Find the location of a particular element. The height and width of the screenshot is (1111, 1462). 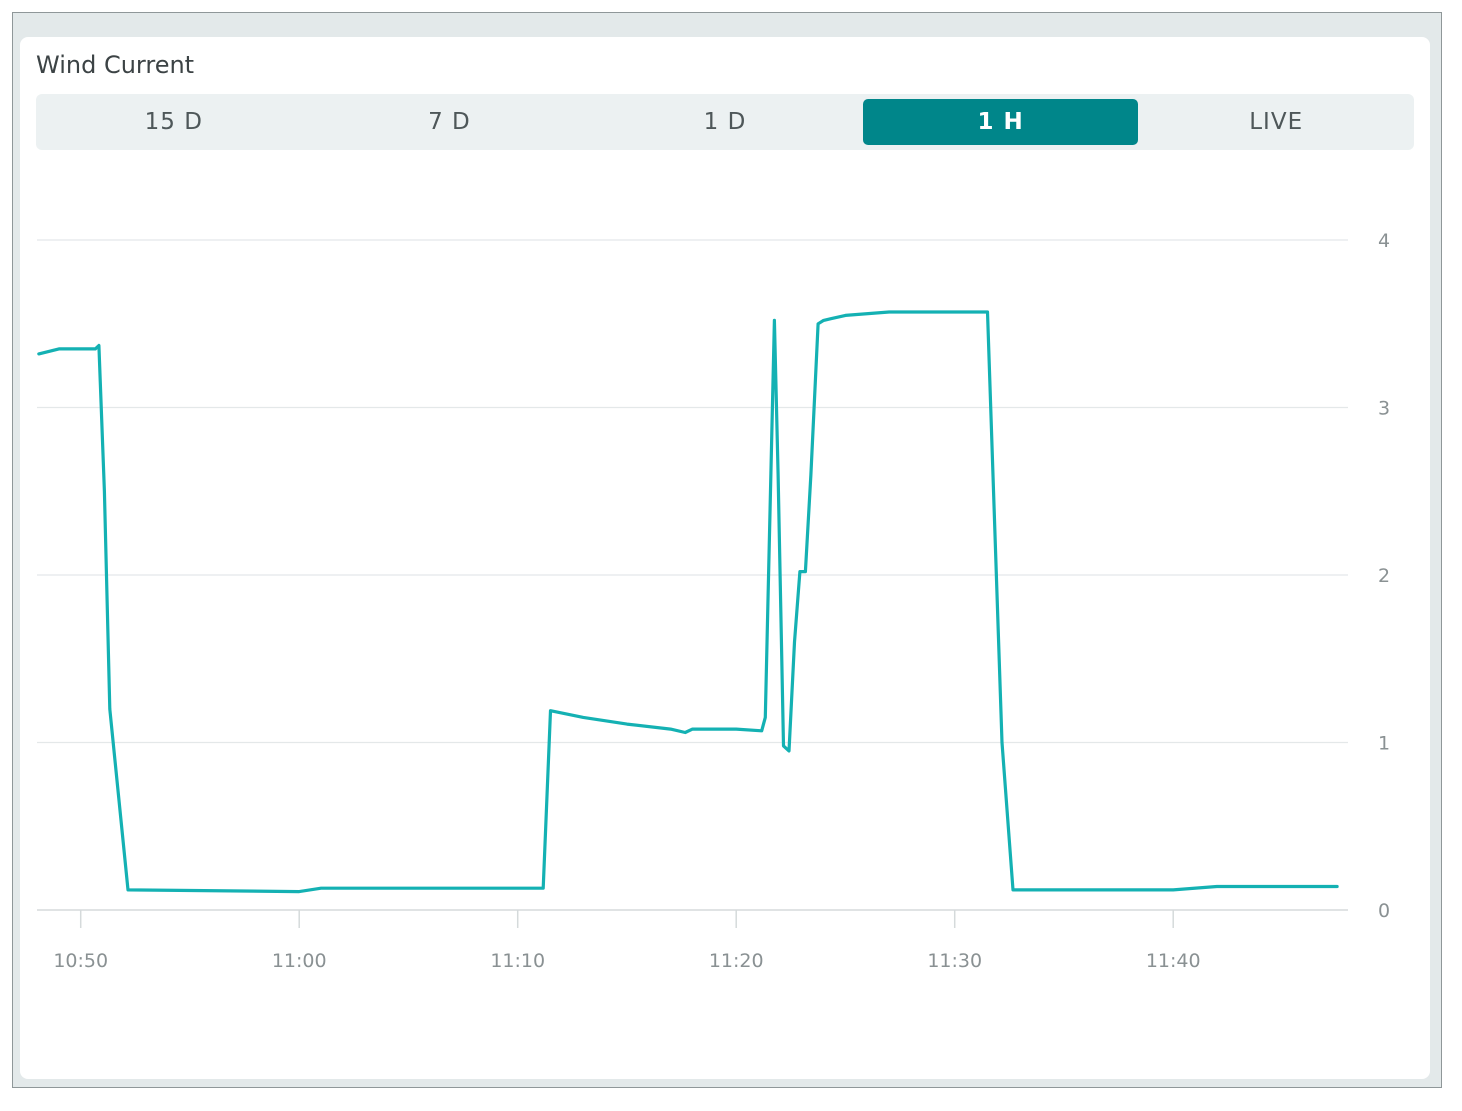

x-tick-label: 10:50 is located at coordinates (80, 961).